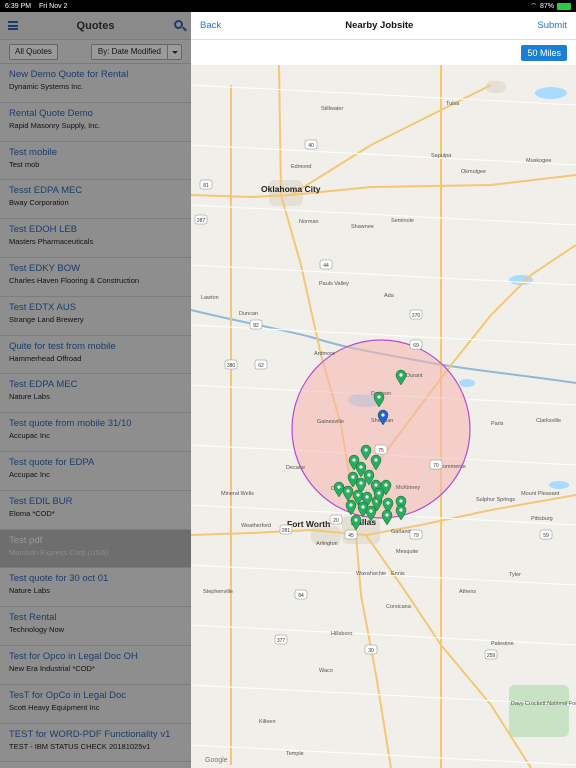  I want to click on quote-customer: Eloma *COD*, so click(32, 513).